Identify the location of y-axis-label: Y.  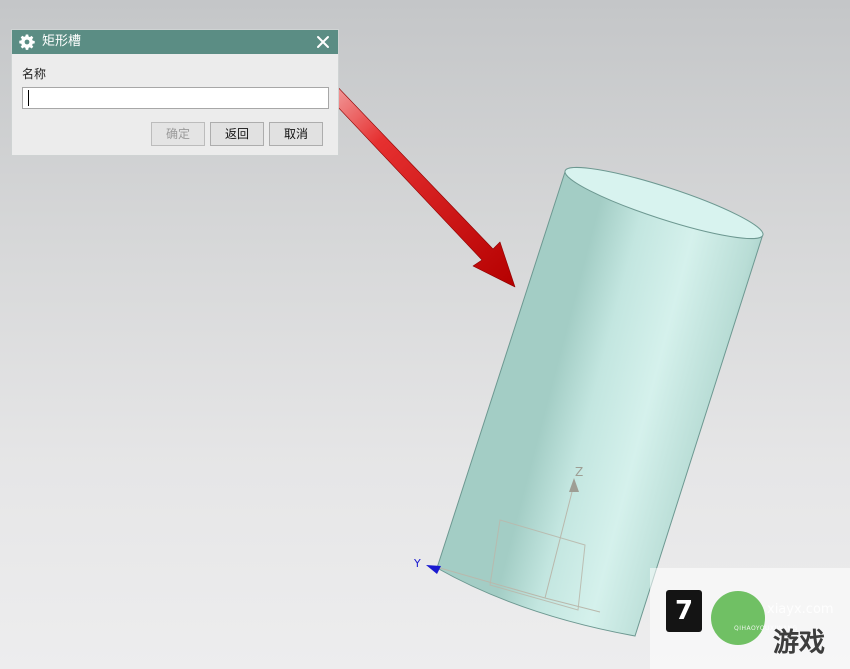
(417, 563).